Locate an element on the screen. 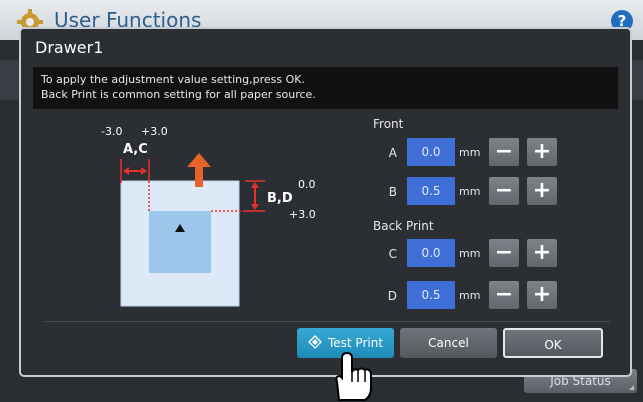 The height and width of the screenshot is (402, 643). row-label-a: A is located at coordinates (392, 153).